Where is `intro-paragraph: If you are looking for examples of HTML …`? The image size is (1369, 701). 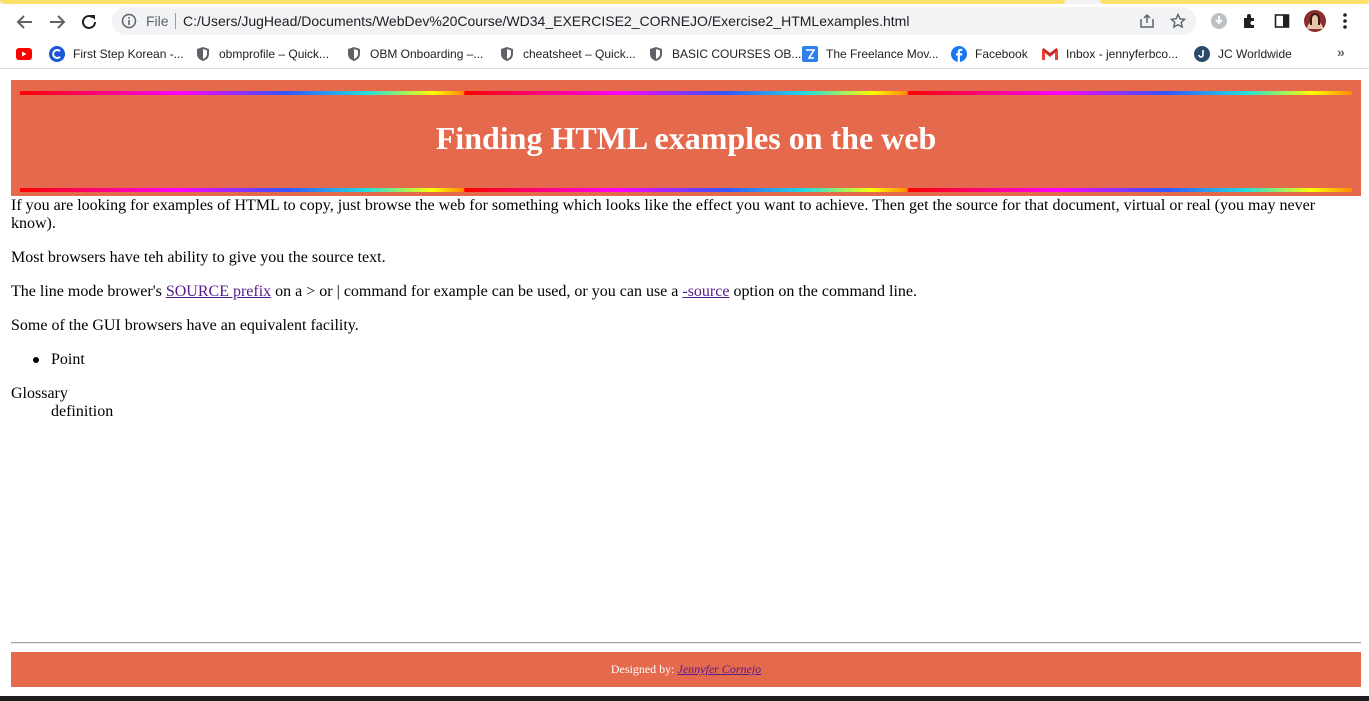
intro-paragraph: If you are looking for examples of HTML … is located at coordinates (663, 214).